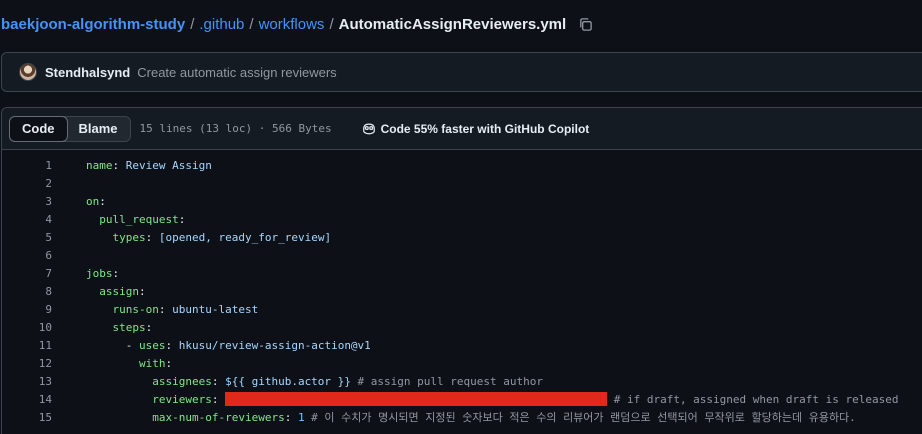  I want to click on line-number: 2, so click(27, 183).